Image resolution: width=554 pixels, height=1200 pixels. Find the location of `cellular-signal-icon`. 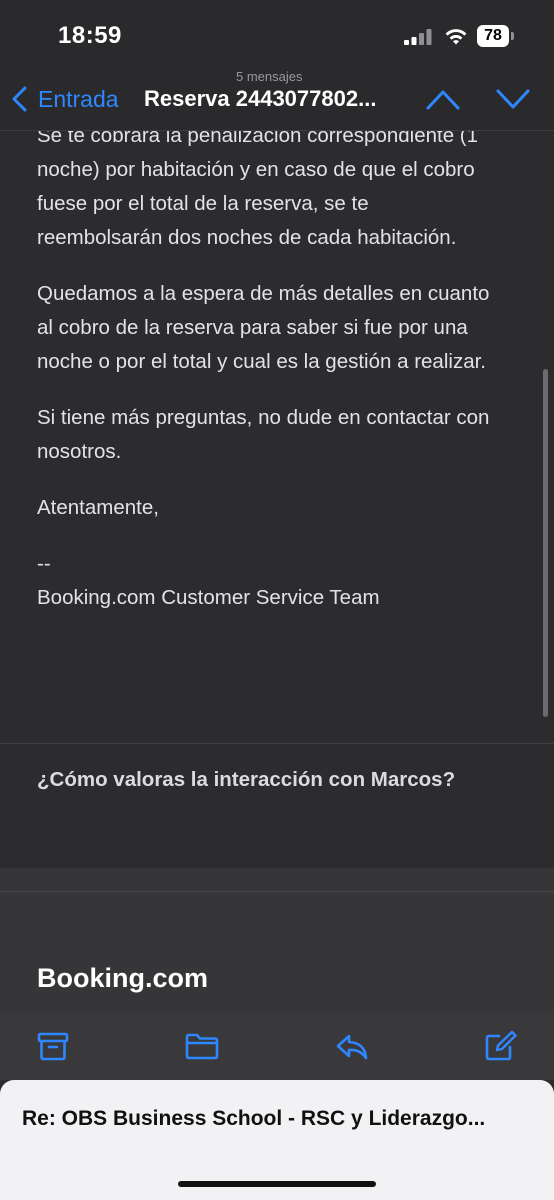

cellular-signal-icon is located at coordinates (418, 37).